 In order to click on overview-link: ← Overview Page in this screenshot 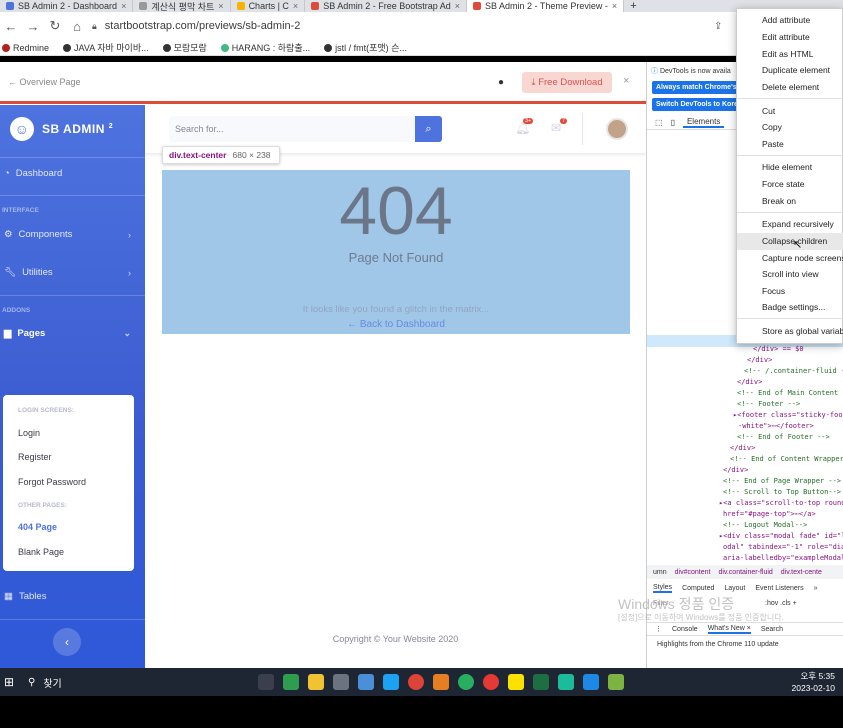, I will do `click(44, 82)`.